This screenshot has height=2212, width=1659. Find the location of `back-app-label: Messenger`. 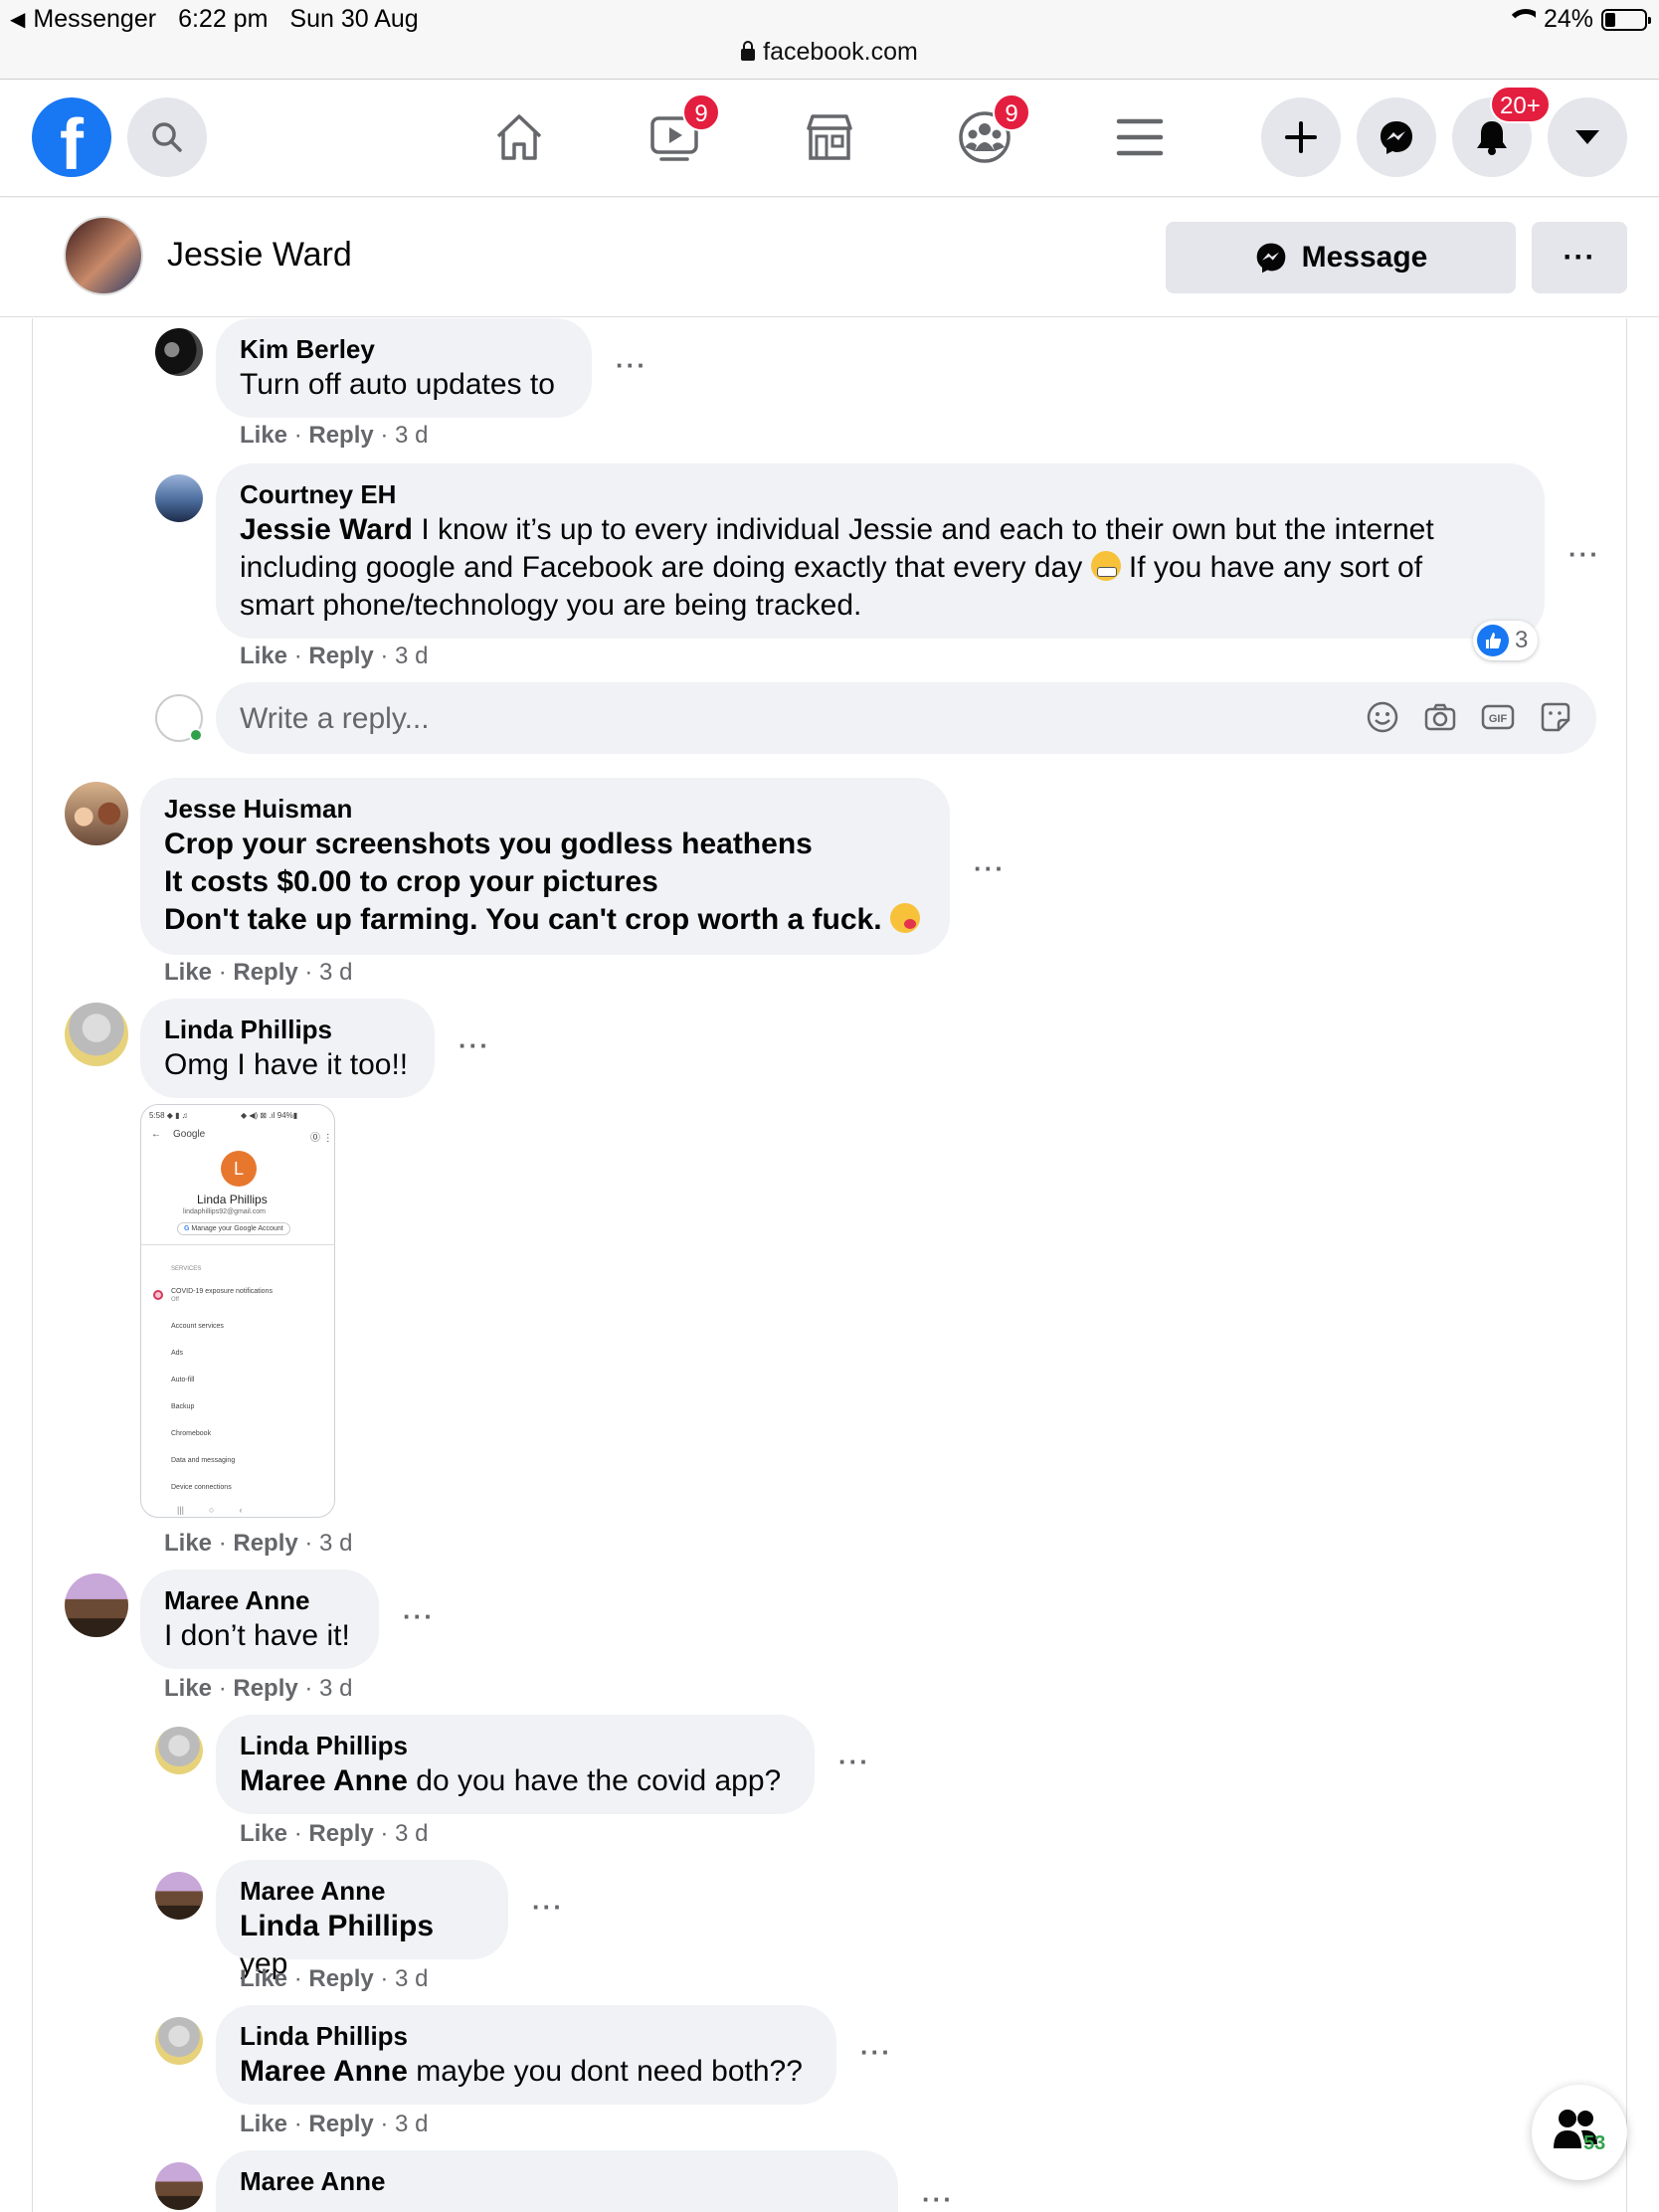

back-app-label: Messenger is located at coordinates (94, 19).